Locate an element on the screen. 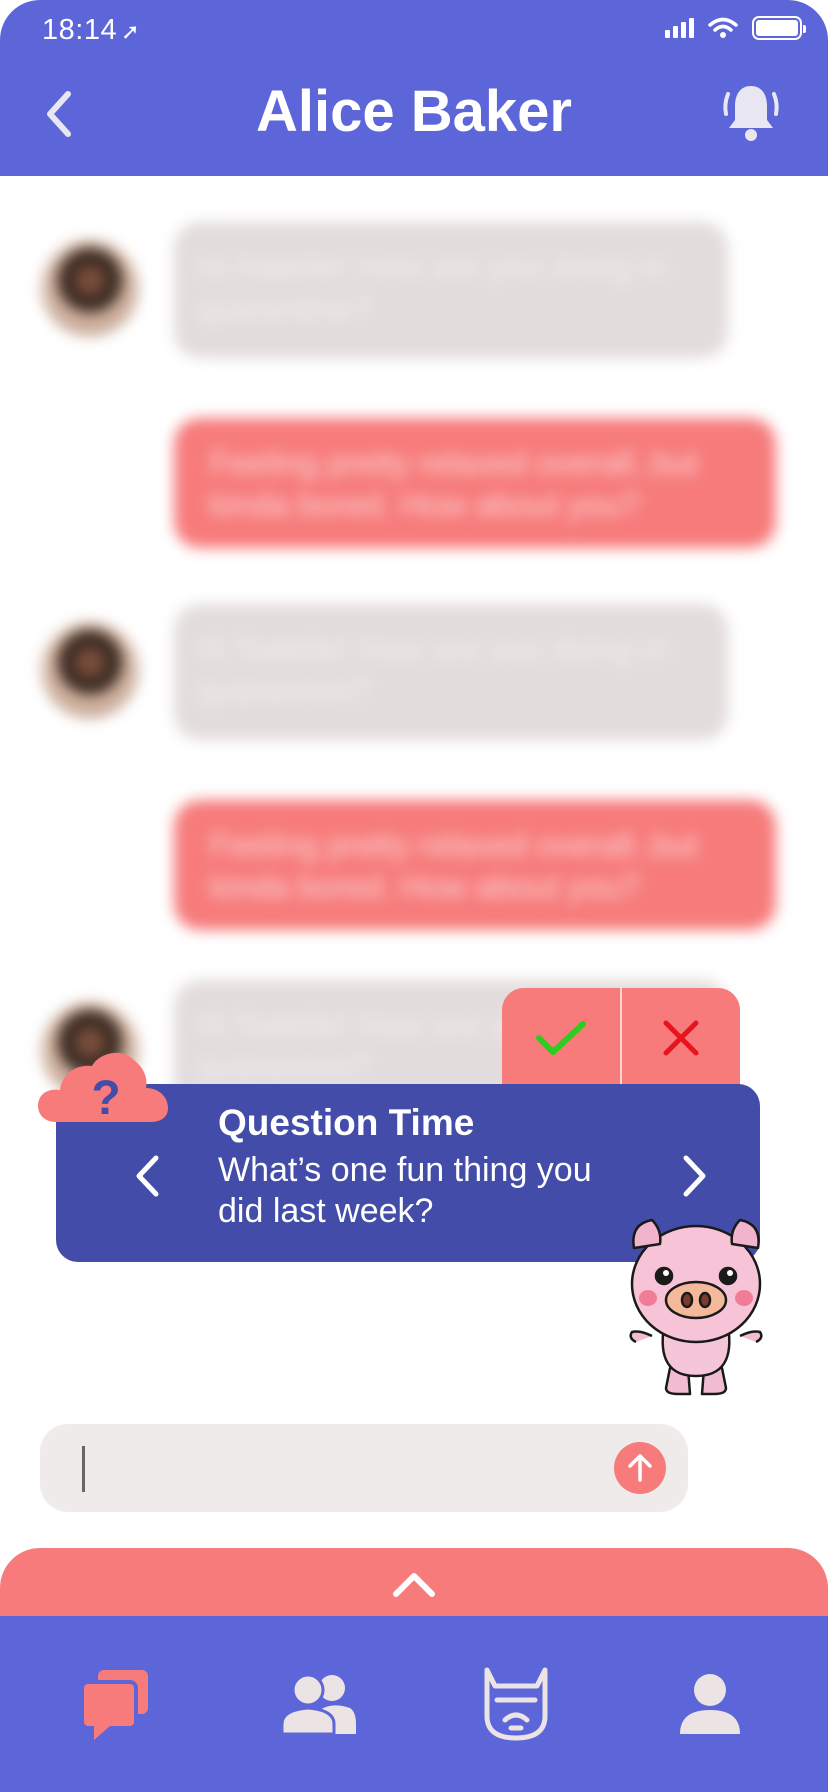  next-question-chevron-icon is located at coordinates (695, 1176).